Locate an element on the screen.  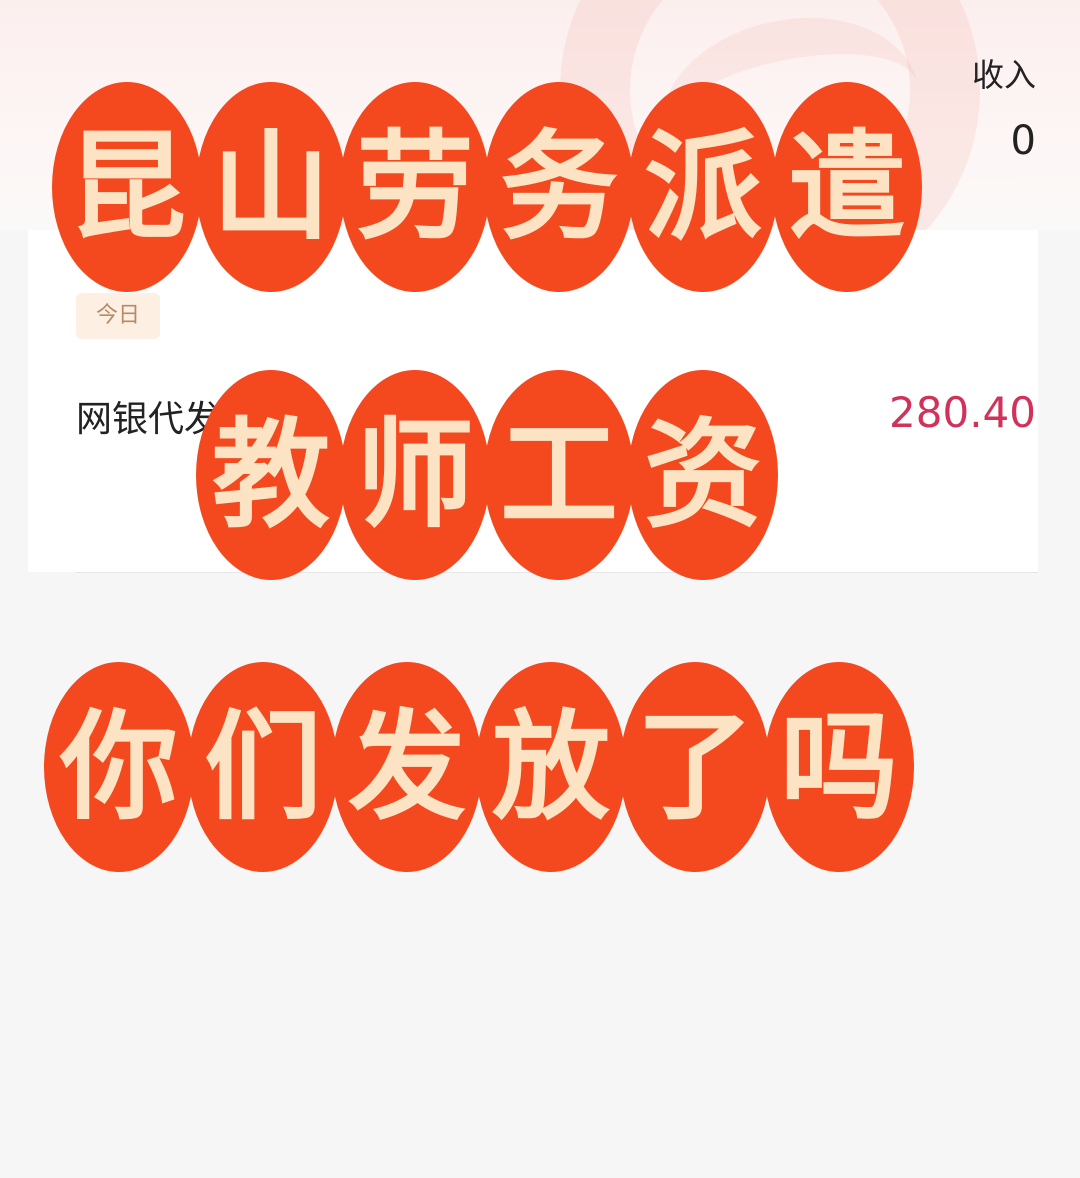
banner-char: 劳 is located at coordinates (415, 187).